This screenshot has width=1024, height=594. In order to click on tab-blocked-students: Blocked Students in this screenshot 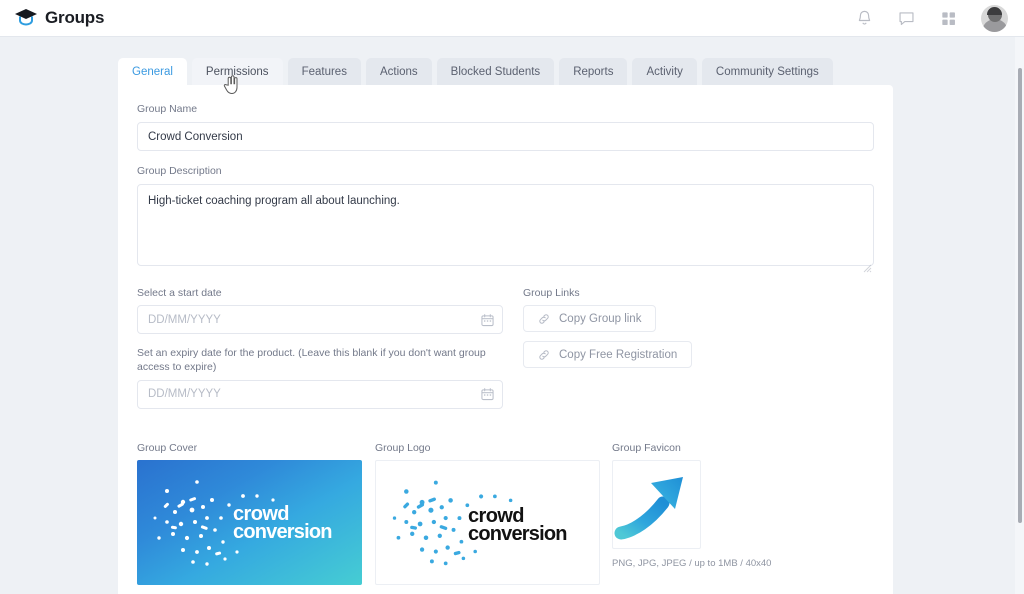, I will do `click(495, 72)`.